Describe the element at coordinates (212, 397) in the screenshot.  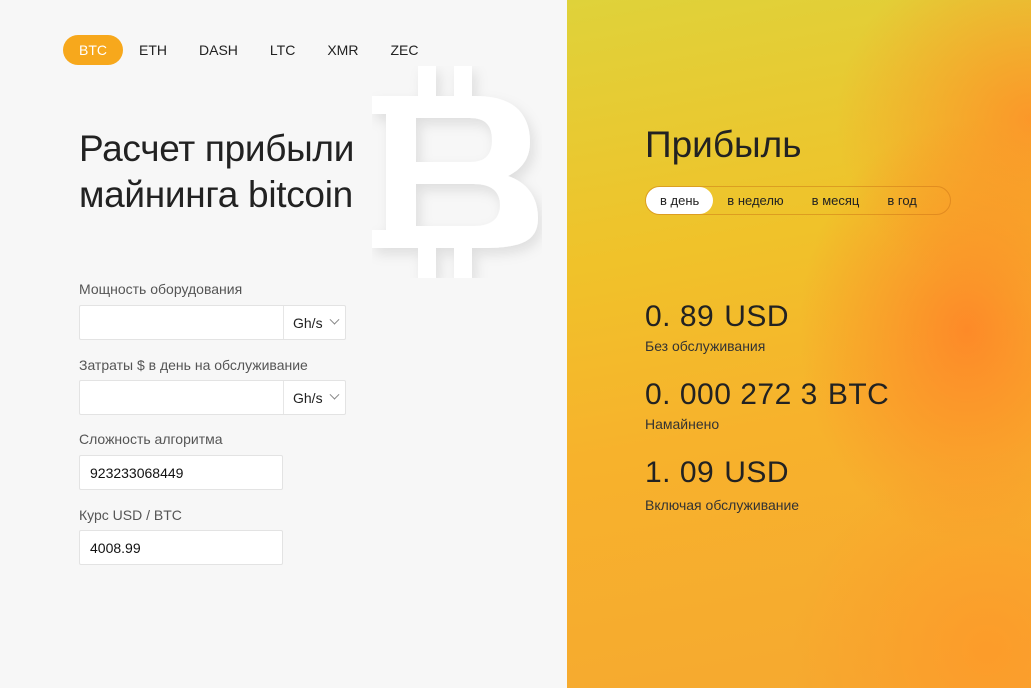
I see `cost-field: Gh/s` at that location.